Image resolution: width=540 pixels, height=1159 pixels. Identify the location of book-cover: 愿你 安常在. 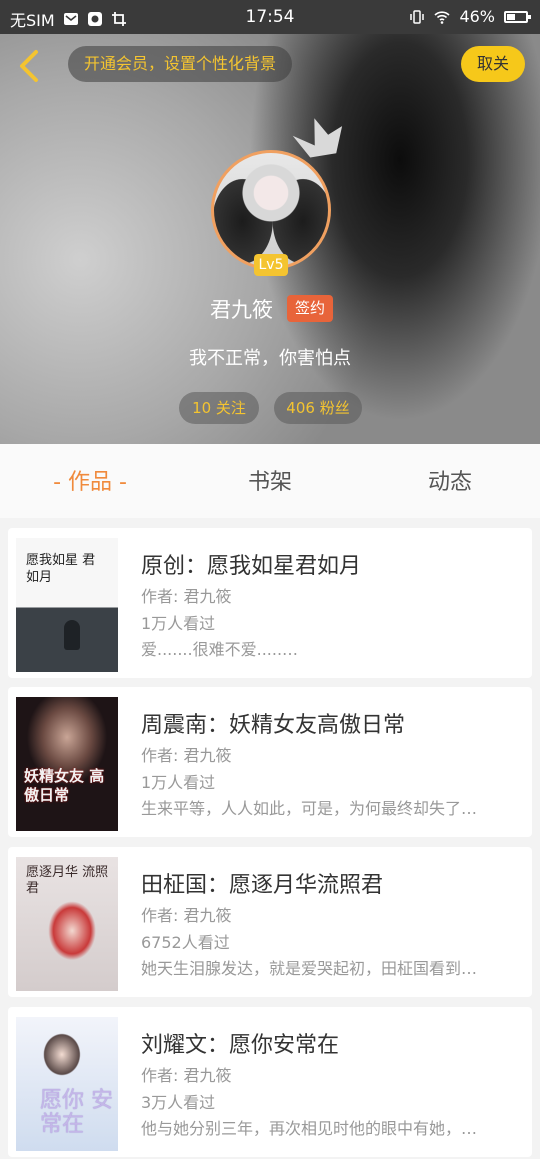
(67, 1084).